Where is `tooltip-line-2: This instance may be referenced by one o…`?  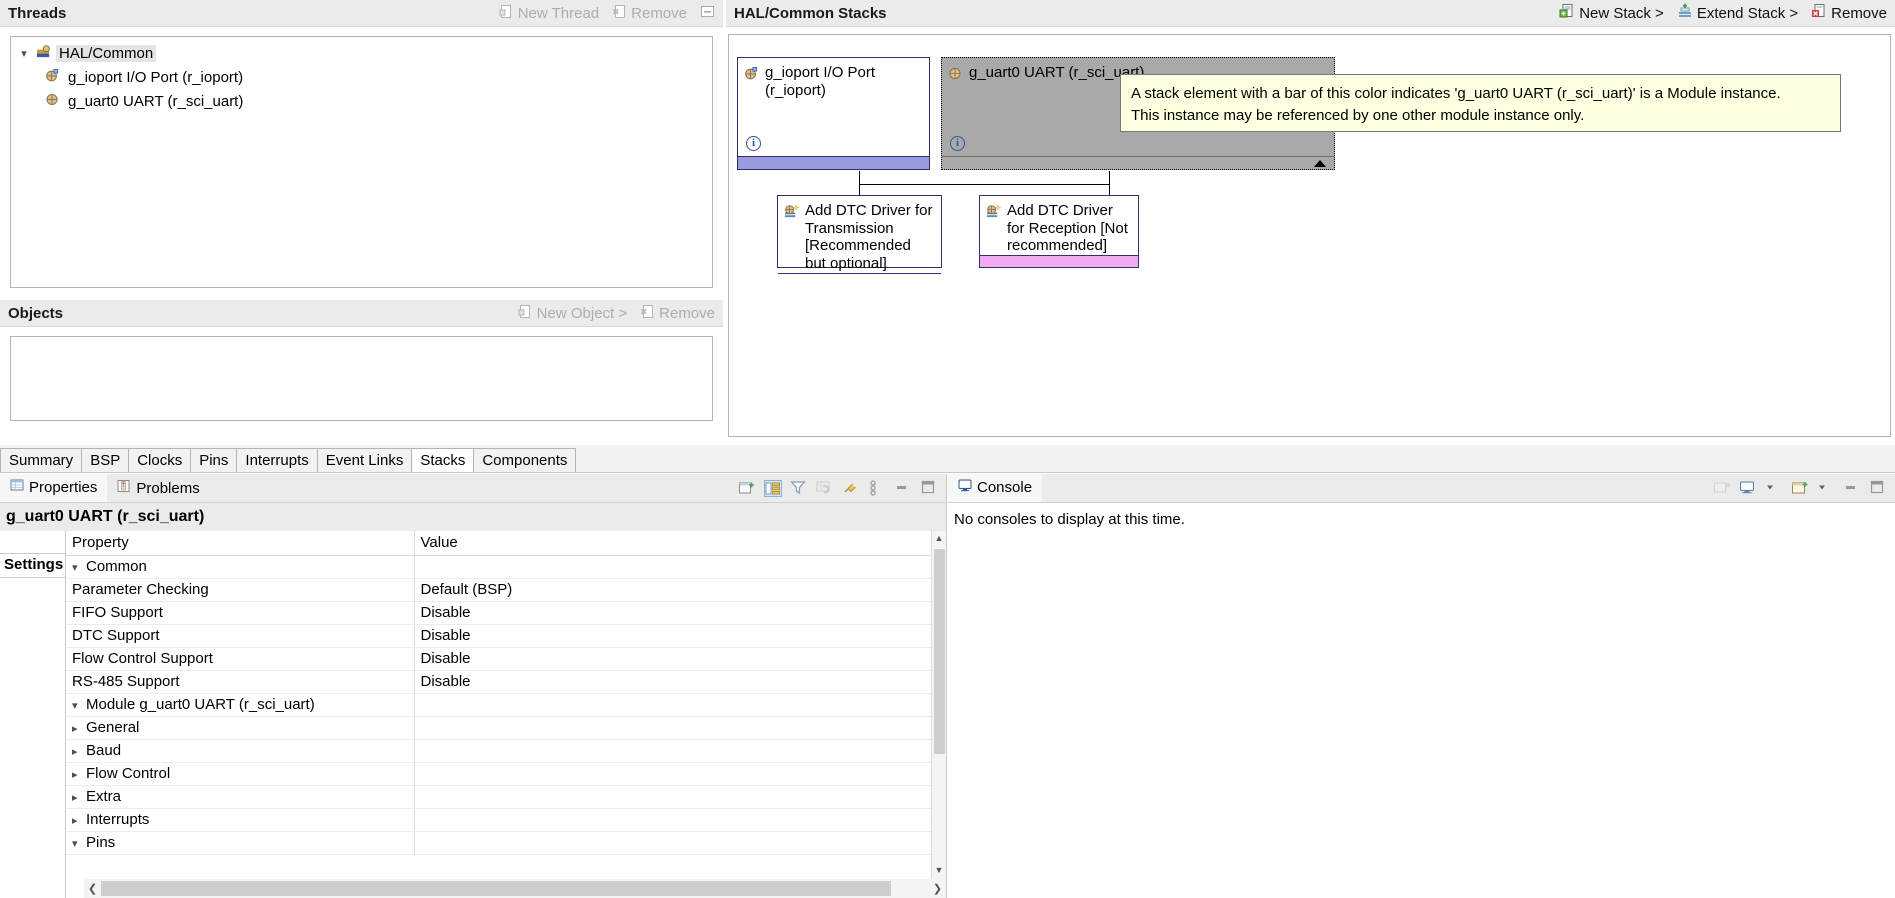 tooltip-line-2: This instance may be referenced by one o… is located at coordinates (1358, 115).